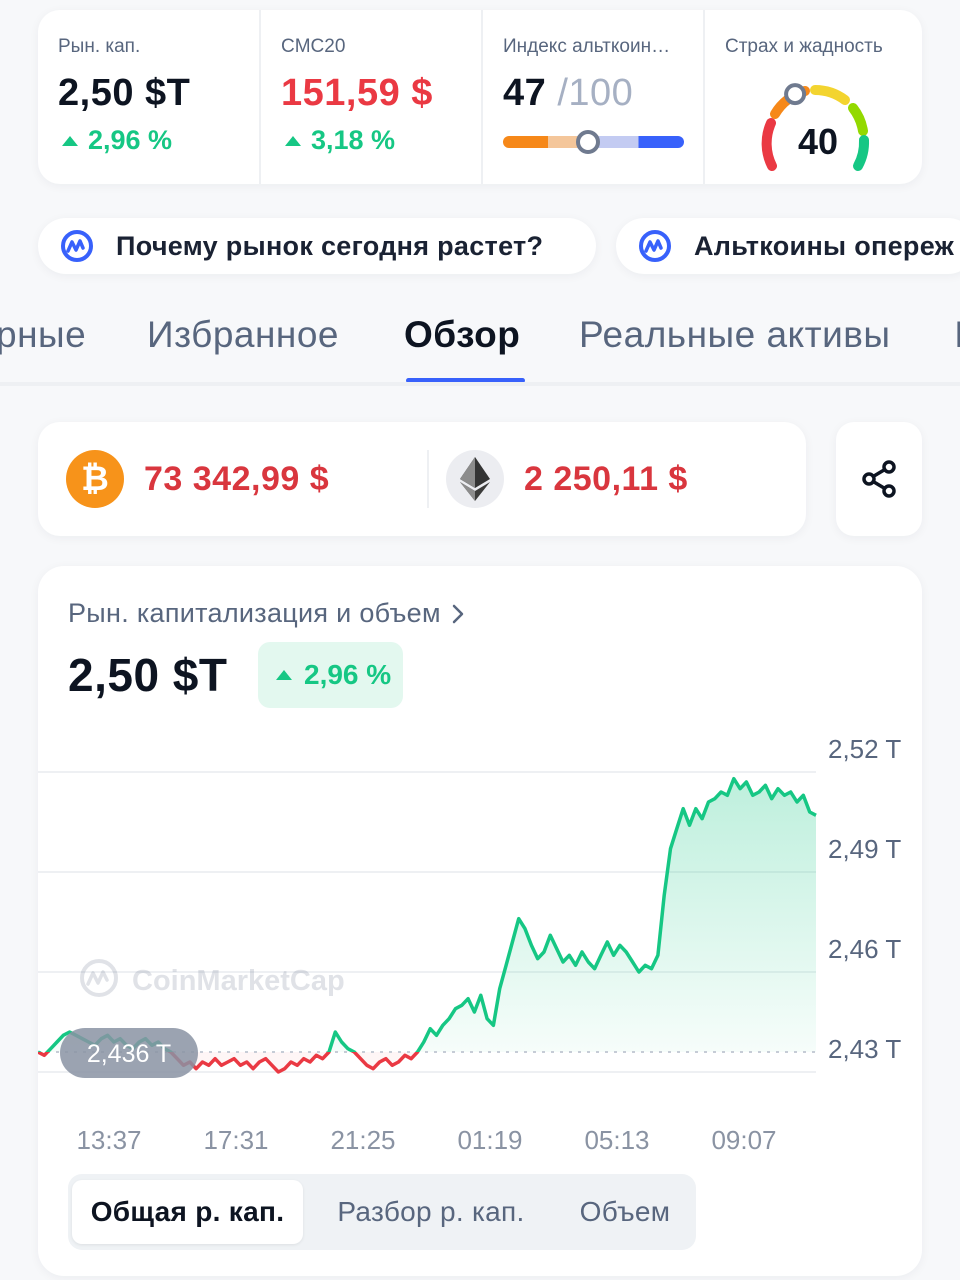  What do you see at coordinates (864, 749) in the screenshot?
I see `y-tick-label: 2,52 T` at bounding box center [864, 749].